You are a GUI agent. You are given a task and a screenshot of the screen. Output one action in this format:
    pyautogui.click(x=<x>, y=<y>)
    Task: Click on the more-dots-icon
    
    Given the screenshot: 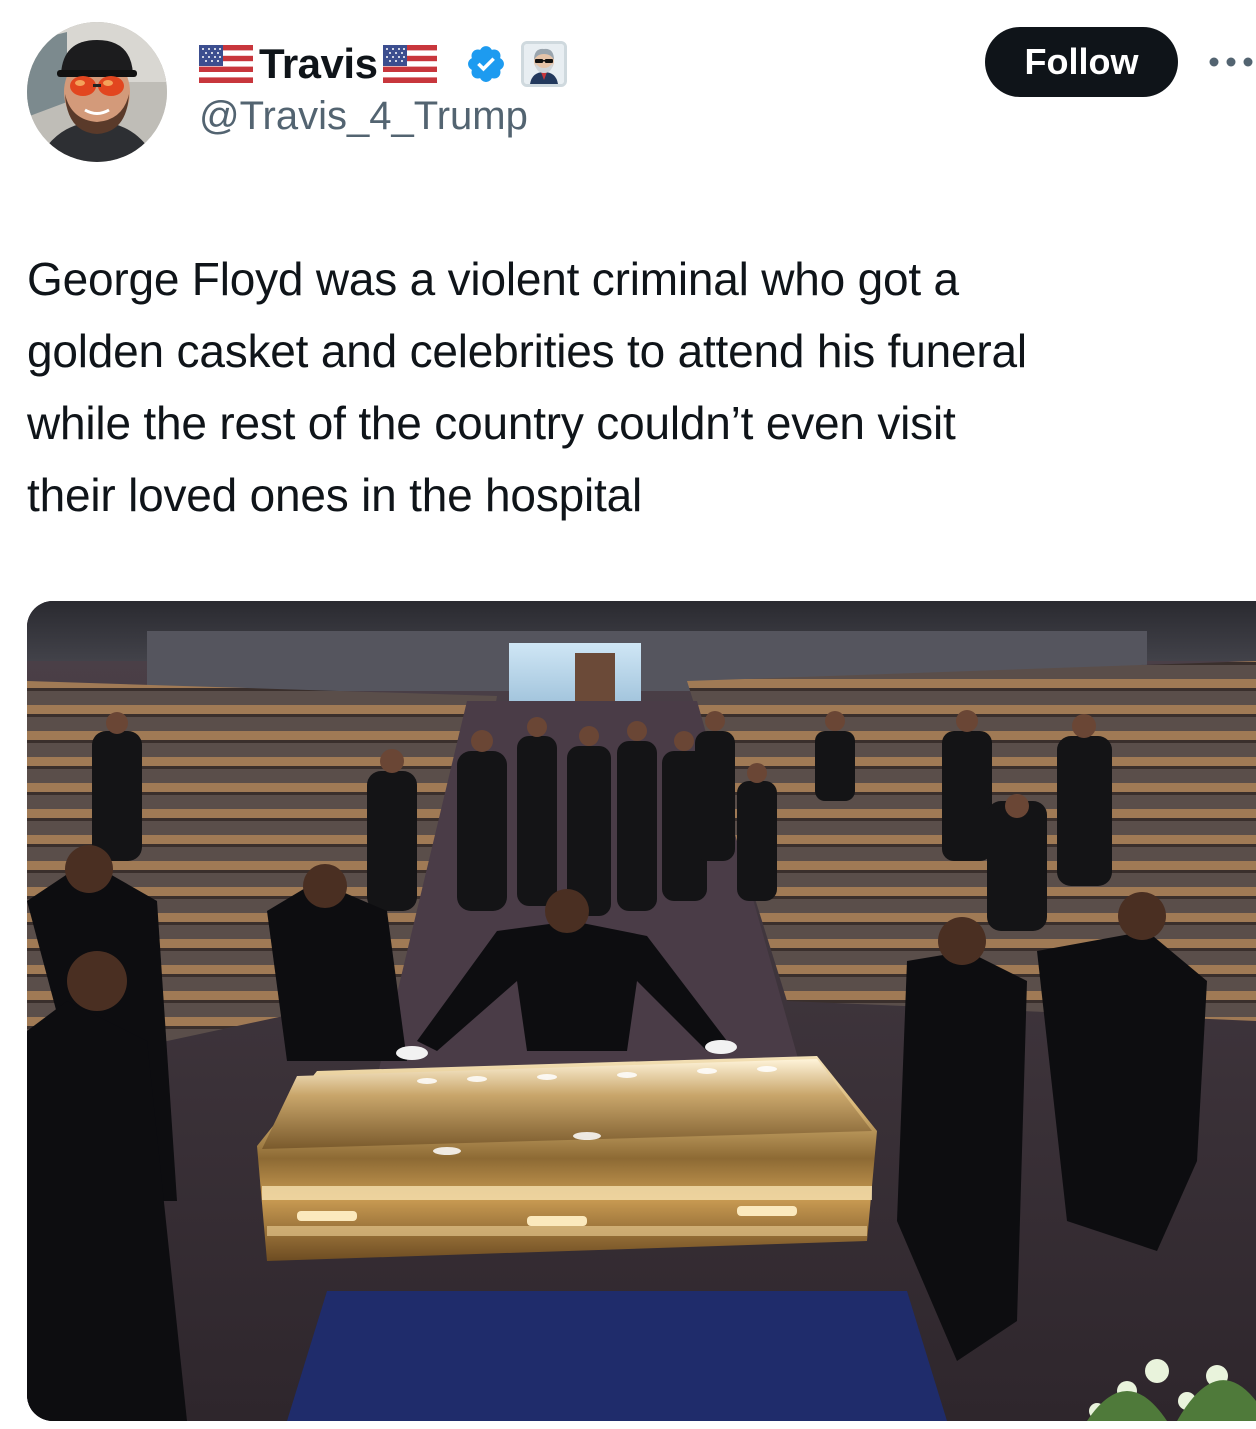 What is the action you would take?
    pyautogui.click(x=1231, y=62)
    